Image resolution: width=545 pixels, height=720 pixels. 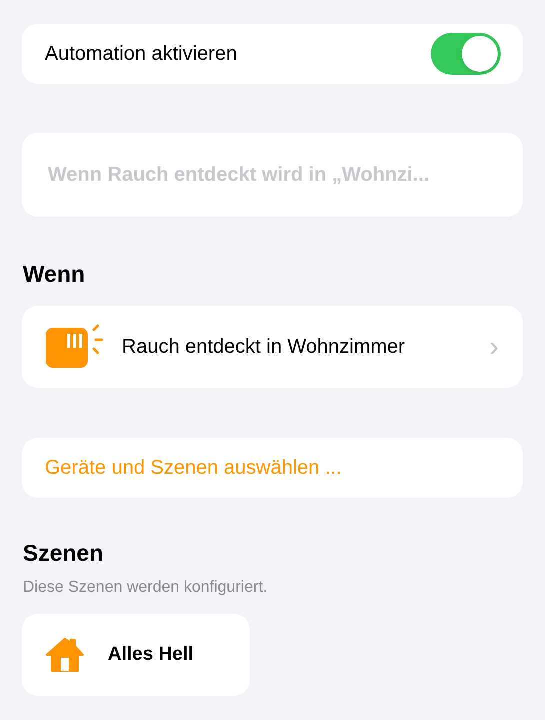 What do you see at coordinates (272, 347) in the screenshot?
I see `trigger-row: Rauch entdeckt in Wohnzimmer ›` at bounding box center [272, 347].